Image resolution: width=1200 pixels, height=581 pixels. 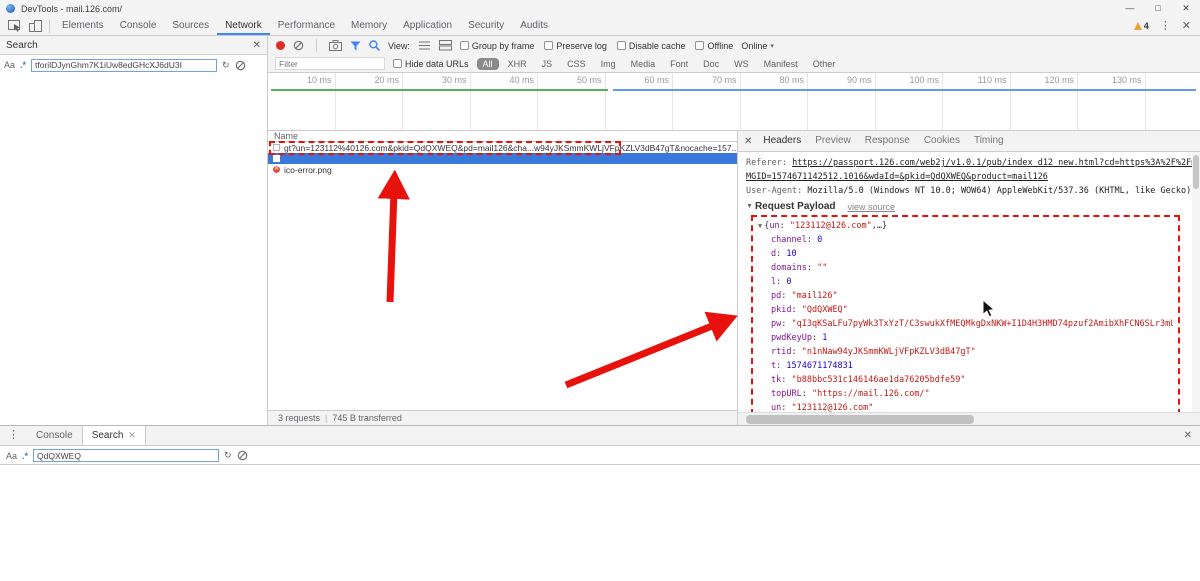 I want to click on payload-entry: topURL: "https://mail.126.com/", so click(x=965, y=394).